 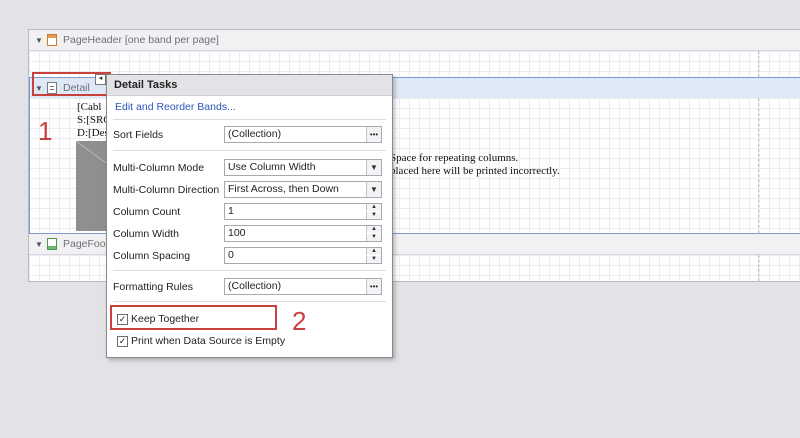 I want to click on column-count-spinner: 1 ▲ ▼, so click(x=303, y=211).